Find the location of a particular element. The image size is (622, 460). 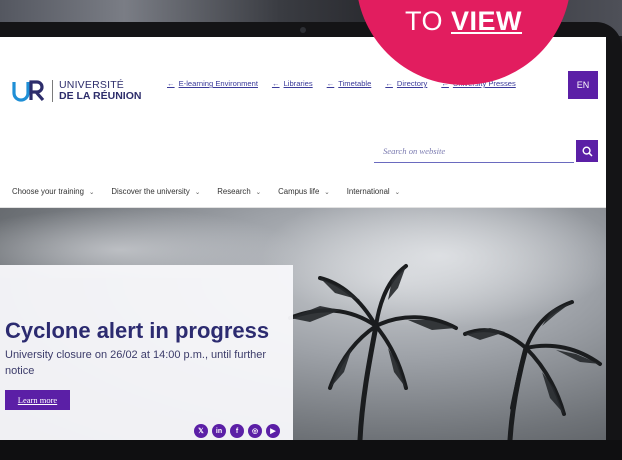

nav-choose-training: Choose your training ⌄ is located at coordinates (53, 191).